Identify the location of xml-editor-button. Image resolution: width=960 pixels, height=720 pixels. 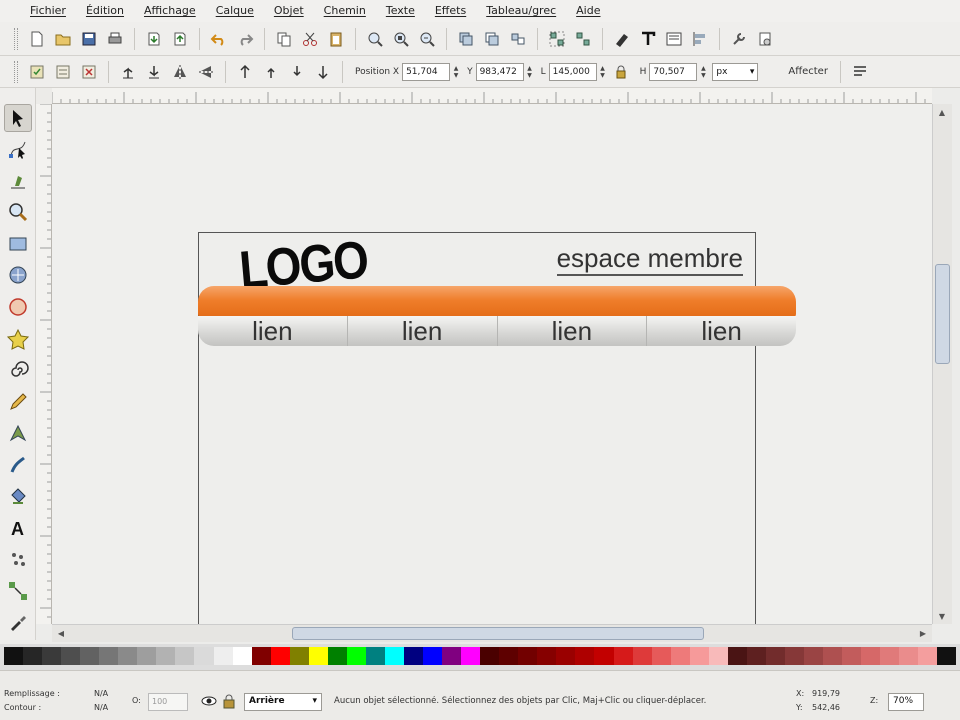
(674, 39).